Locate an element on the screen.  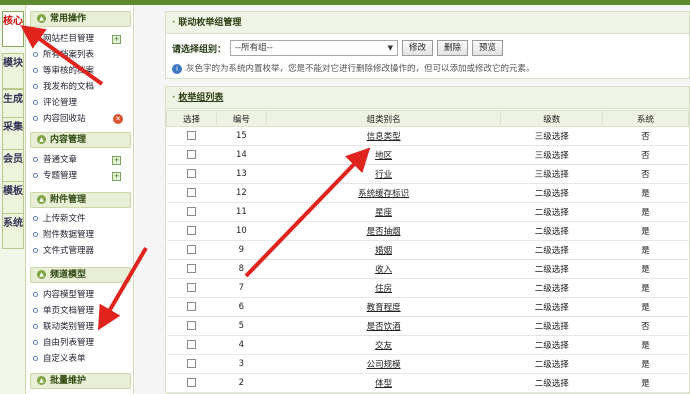
info-icon: i is located at coordinates (177, 69).